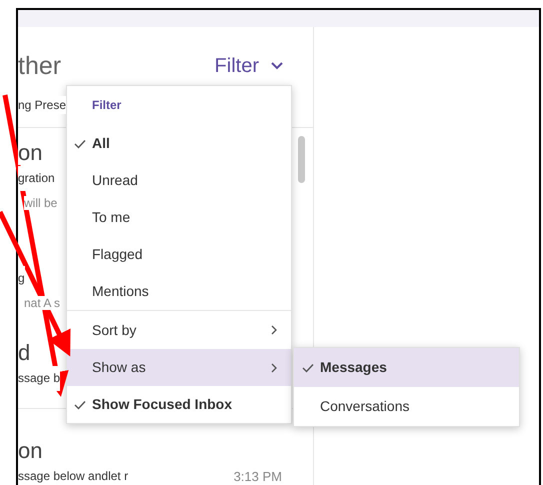 The height and width of the screenshot is (485, 543). I want to click on menu-item: To me, so click(179, 217).